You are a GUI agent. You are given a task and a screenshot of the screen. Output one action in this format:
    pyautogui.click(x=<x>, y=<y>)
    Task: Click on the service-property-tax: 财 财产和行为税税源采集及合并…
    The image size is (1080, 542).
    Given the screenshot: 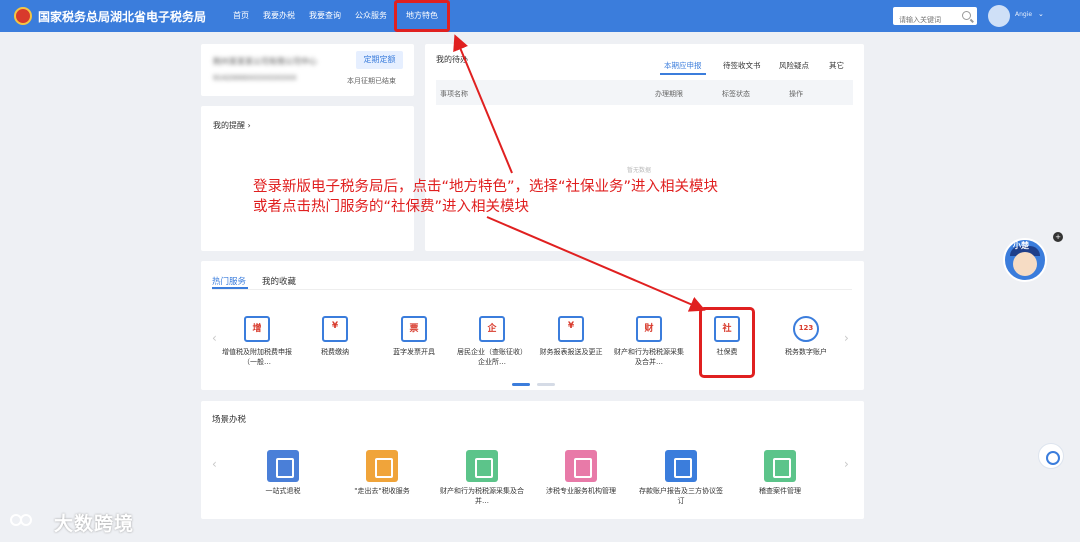 What is the action you would take?
    pyautogui.click(x=649, y=341)
    